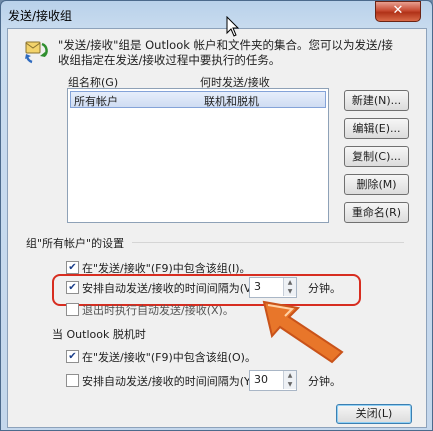 This screenshot has width=433, height=431. I want to click on rename-button: 重命名(R), so click(376, 212).